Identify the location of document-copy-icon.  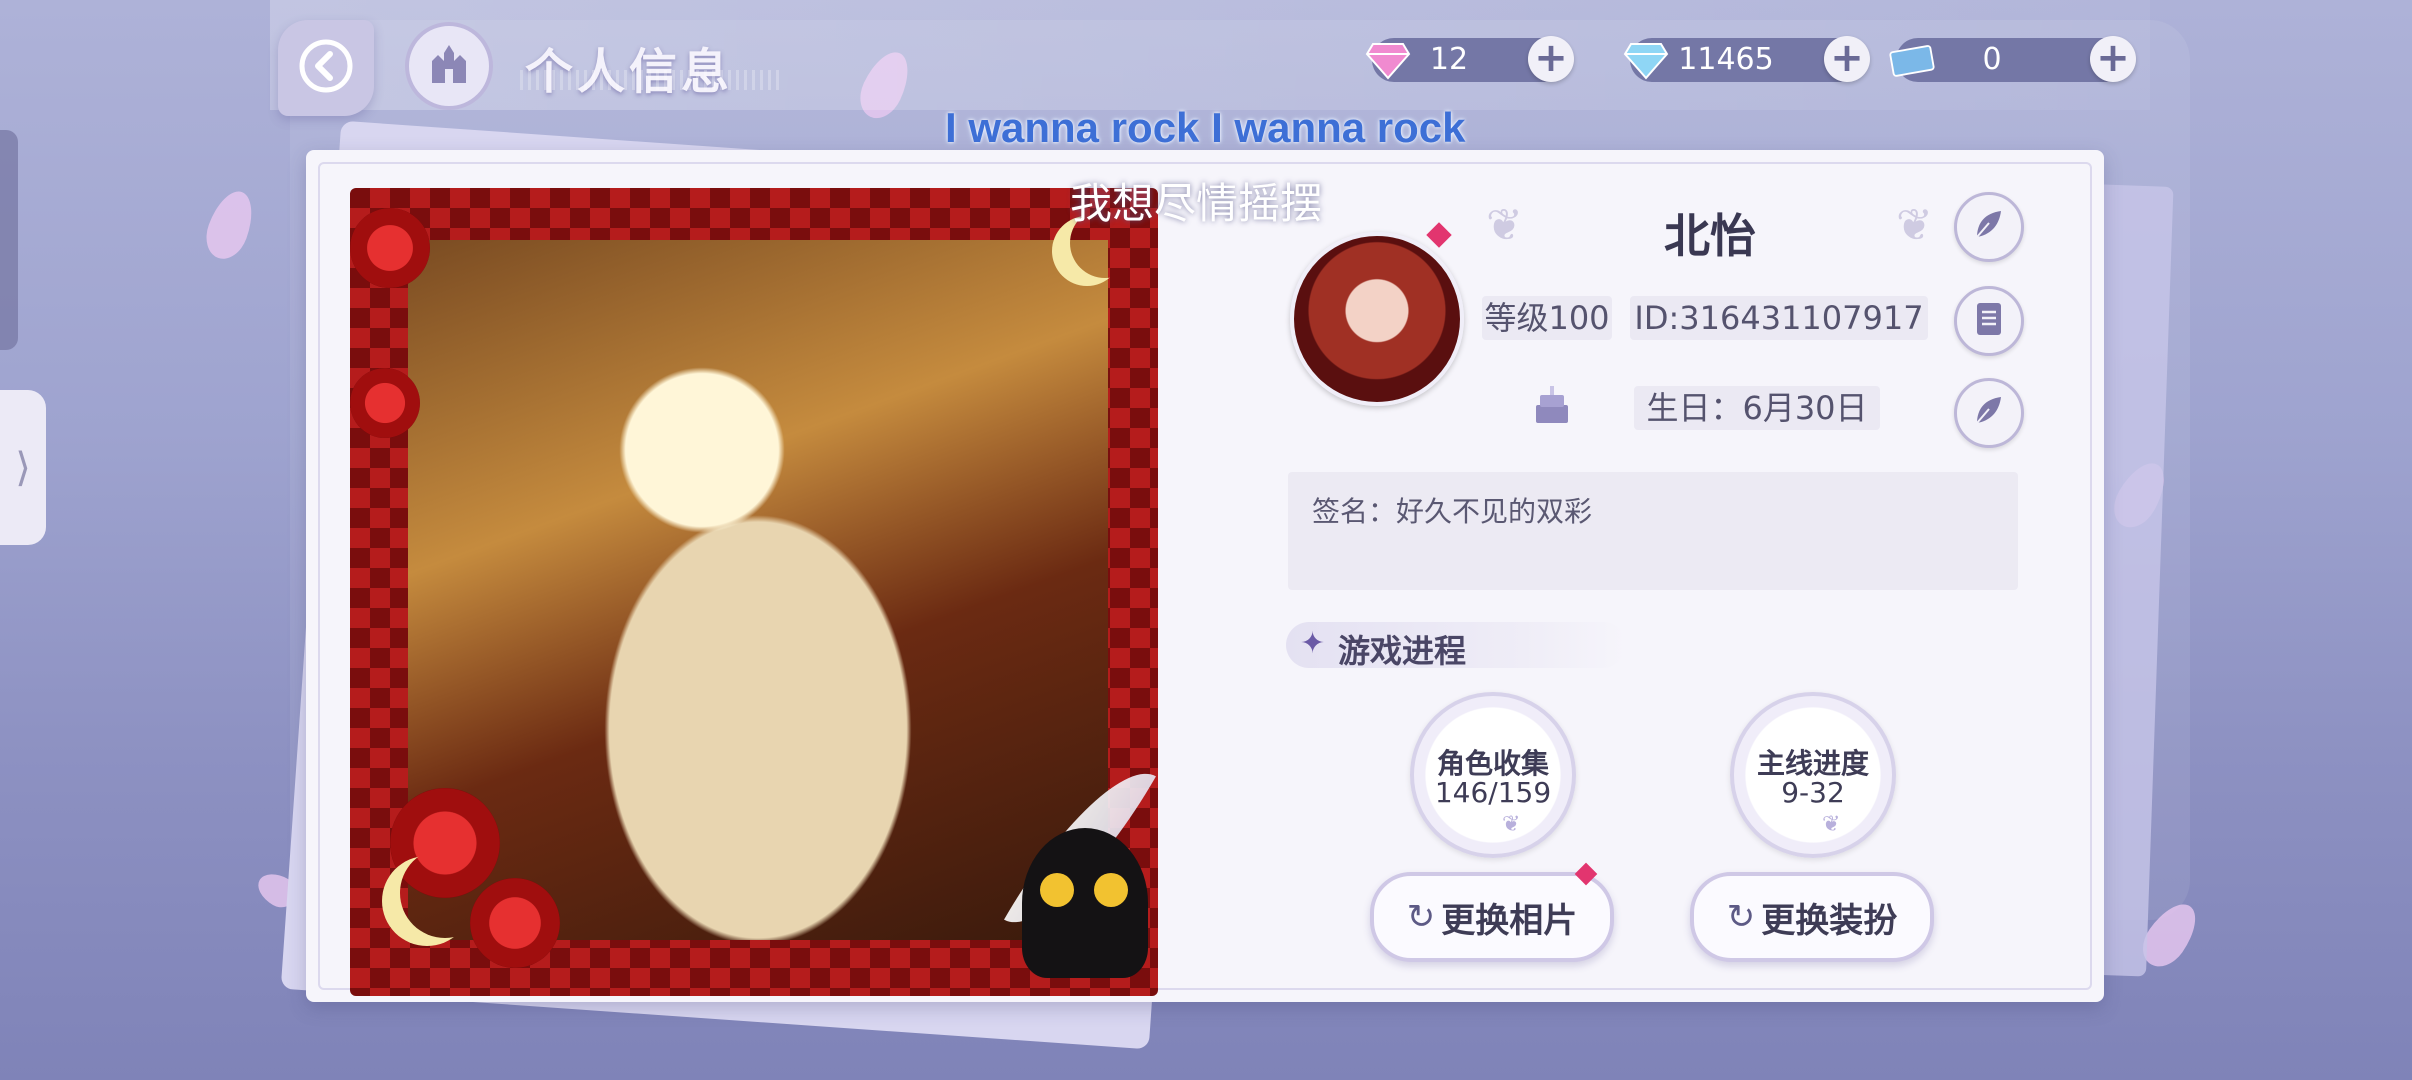
(1989, 321).